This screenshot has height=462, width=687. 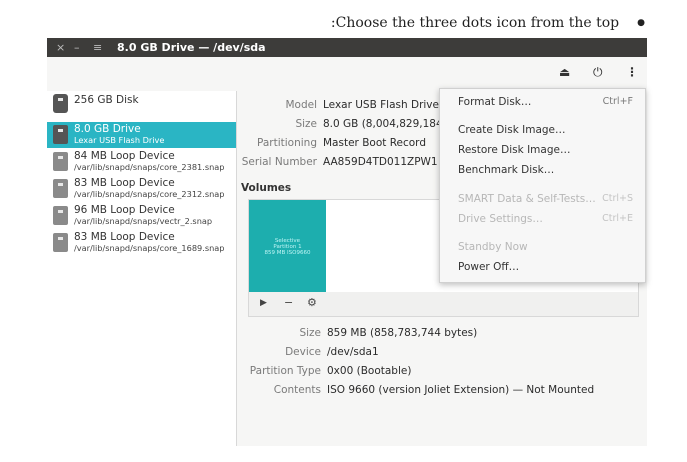 I want to click on gears-icon: ⚙, so click(x=312, y=302).